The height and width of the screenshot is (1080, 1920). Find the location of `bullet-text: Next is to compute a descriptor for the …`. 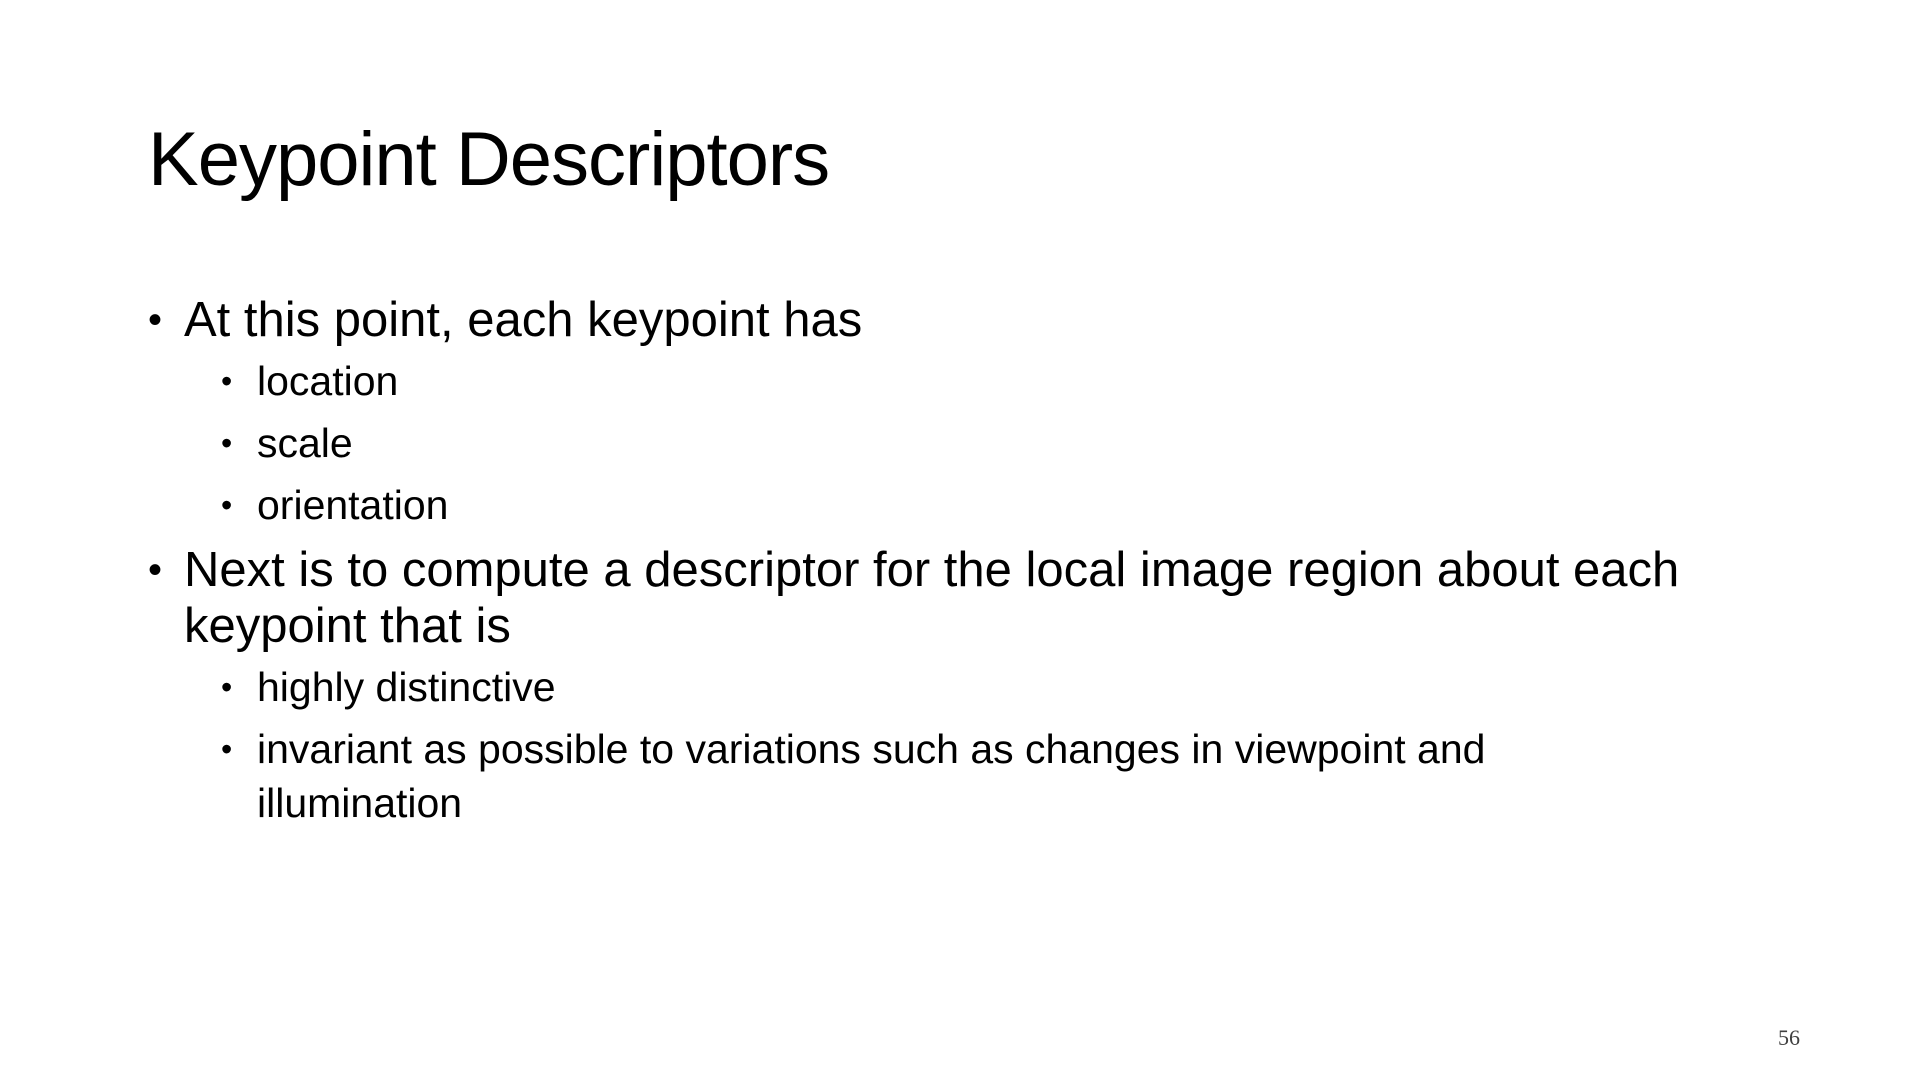

bullet-text: Next is to compute a descriptor for the … is located at coordinates (932, 598).